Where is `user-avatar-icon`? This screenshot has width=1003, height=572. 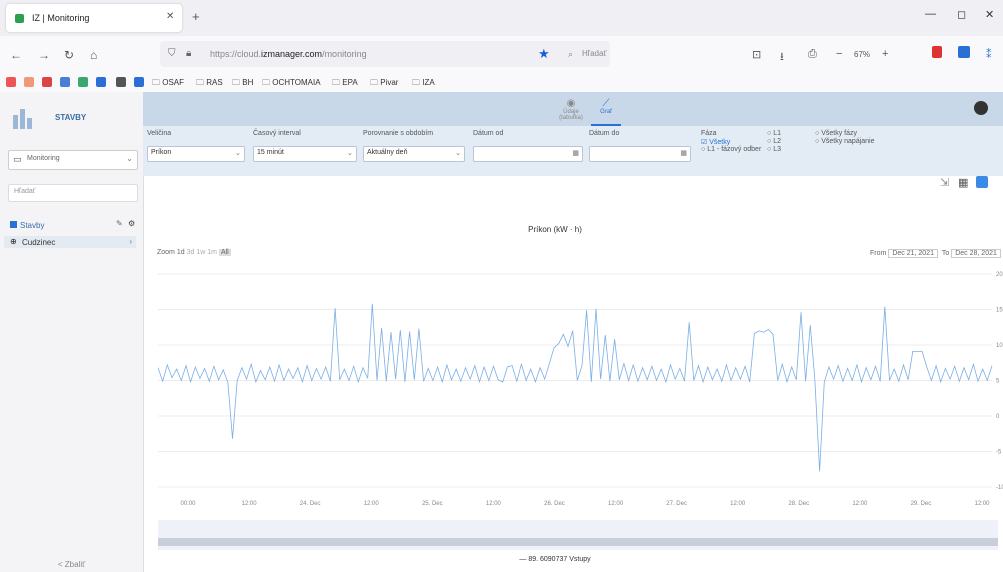 user-avatar-icon is located at coordinates (981, 108).